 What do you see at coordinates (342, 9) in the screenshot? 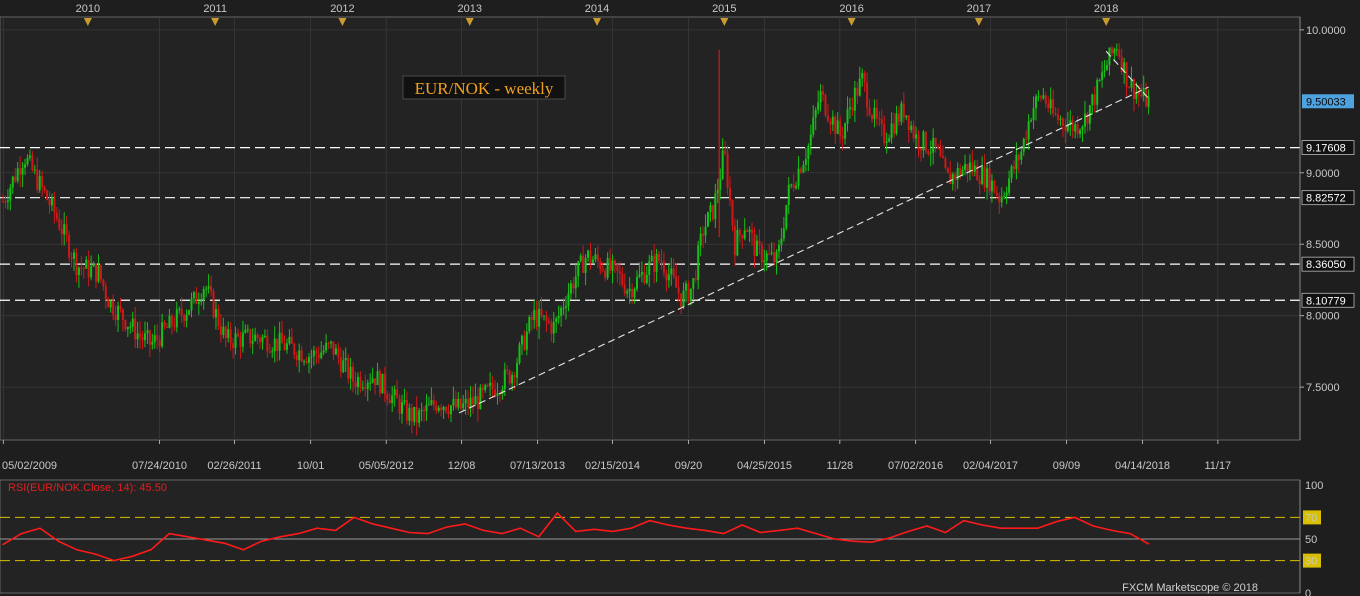
I see `year-label: 2012` at bounding box center [342, 9].